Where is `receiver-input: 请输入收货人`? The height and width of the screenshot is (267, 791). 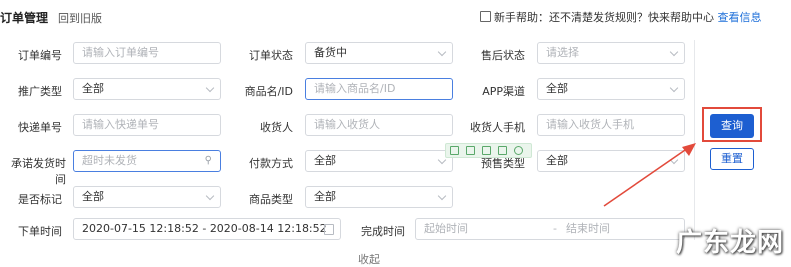 receiver-input: 请输入收货人 is located at coordinates (379, 125).